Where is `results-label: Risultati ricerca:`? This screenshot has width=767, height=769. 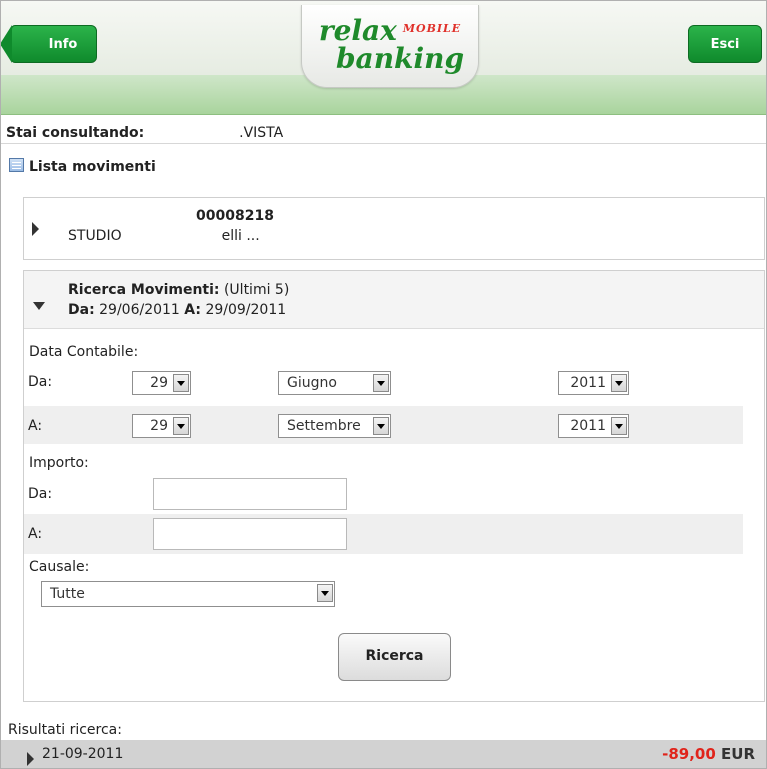 results-label: Risultati ricerca: is located at coordinates (65, 730).